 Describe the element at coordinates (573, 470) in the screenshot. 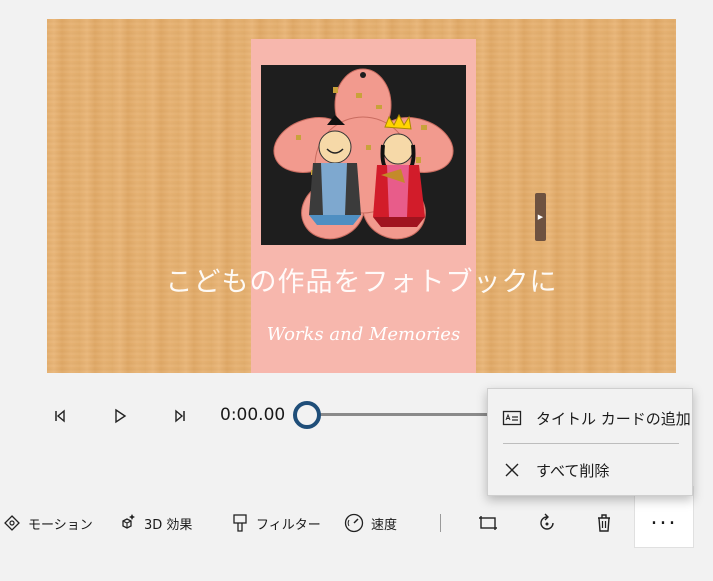

I see `delete-all-label: すべて削除` at that location.